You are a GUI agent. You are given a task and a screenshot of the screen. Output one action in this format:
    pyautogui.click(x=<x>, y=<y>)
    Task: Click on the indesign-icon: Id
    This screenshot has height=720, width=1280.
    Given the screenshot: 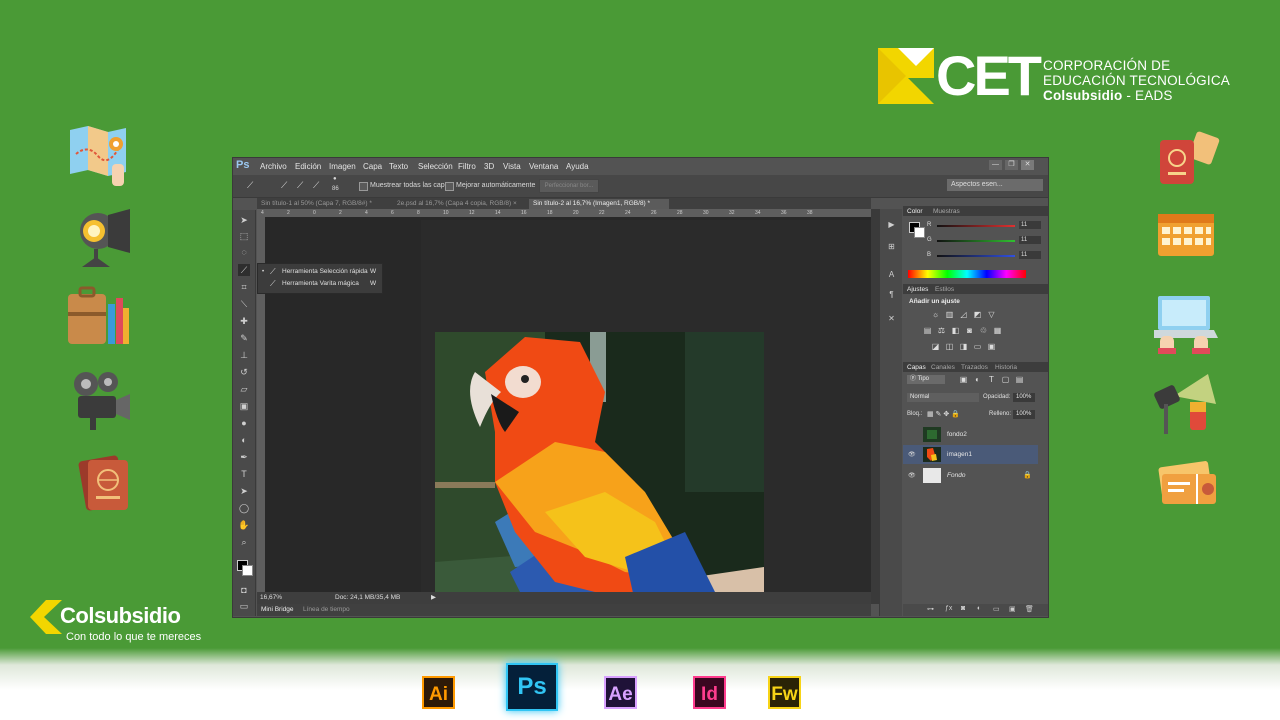 What is the action you would take?
    pyautogui.click(x=709, y=692)
    